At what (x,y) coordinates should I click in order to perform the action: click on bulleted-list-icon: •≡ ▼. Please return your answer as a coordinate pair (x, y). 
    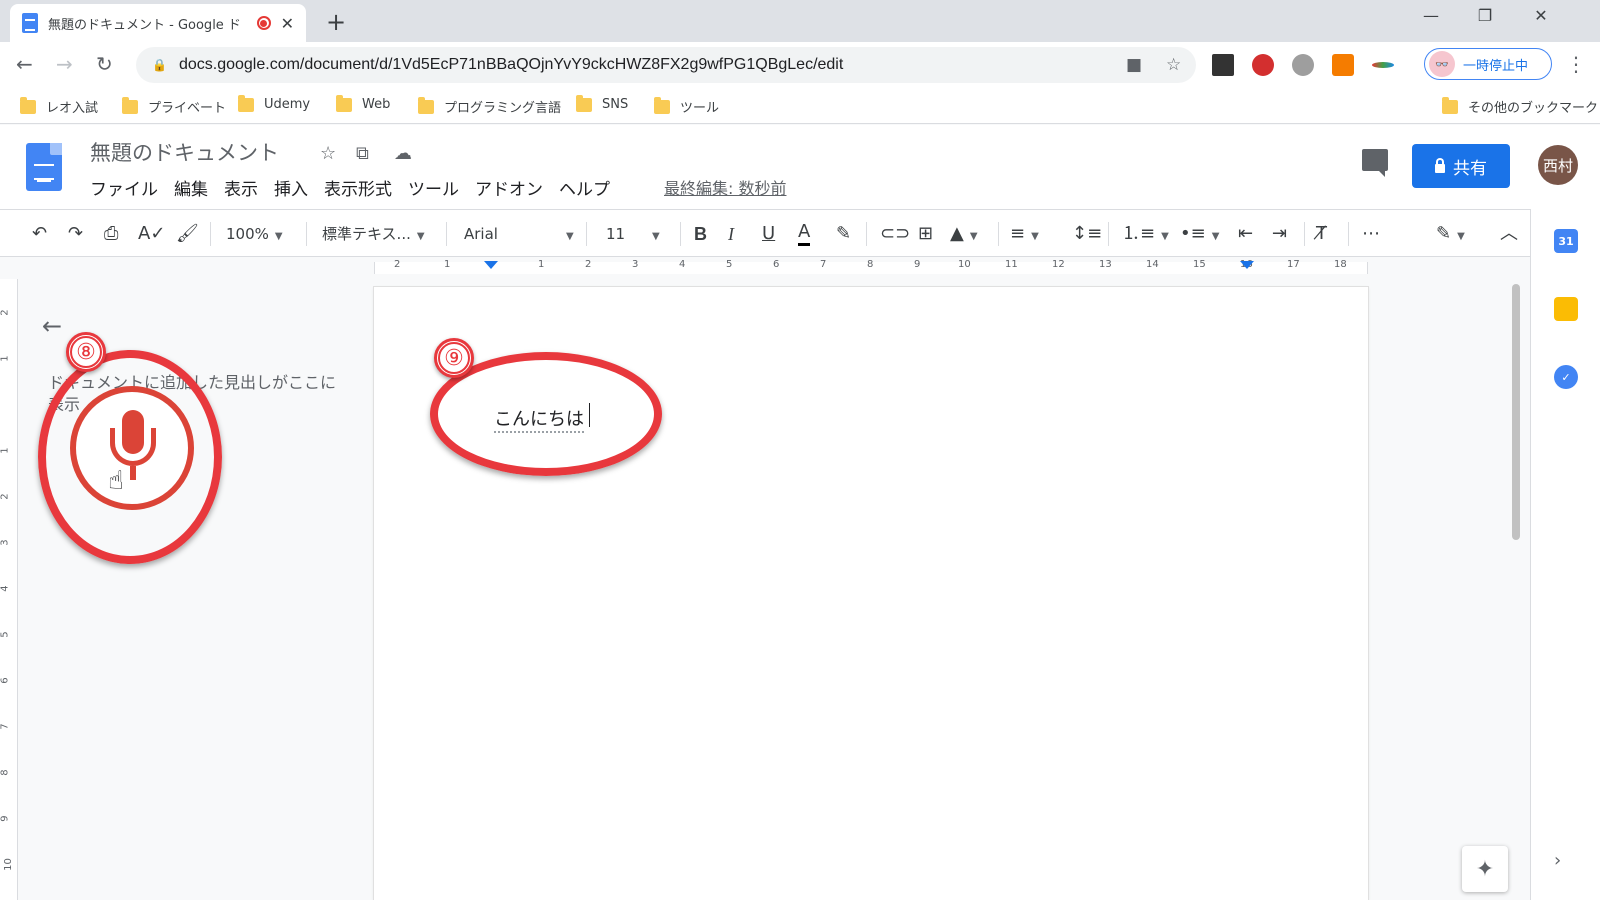
    Looking at the image, I should click on (1199, 234).